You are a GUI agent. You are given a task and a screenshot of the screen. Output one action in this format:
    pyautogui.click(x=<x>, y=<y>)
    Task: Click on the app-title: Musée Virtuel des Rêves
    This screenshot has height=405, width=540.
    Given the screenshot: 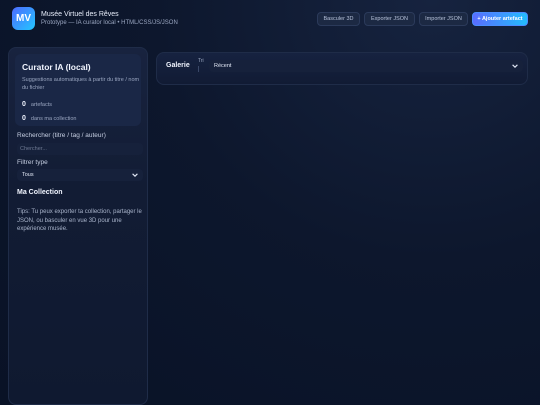 What is the action you would take?
    pyautogui.click(x=80, y=14)
    